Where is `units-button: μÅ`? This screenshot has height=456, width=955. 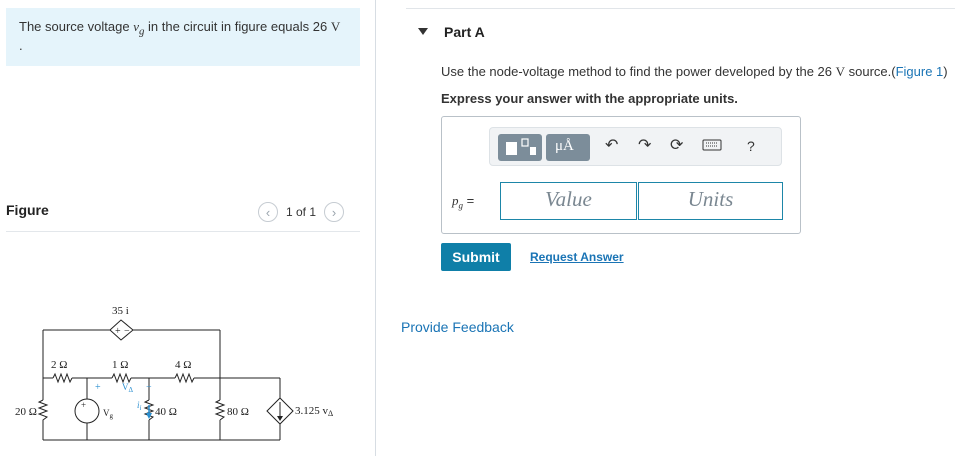
units-button: μÅ is located at coordinates (568, 147).